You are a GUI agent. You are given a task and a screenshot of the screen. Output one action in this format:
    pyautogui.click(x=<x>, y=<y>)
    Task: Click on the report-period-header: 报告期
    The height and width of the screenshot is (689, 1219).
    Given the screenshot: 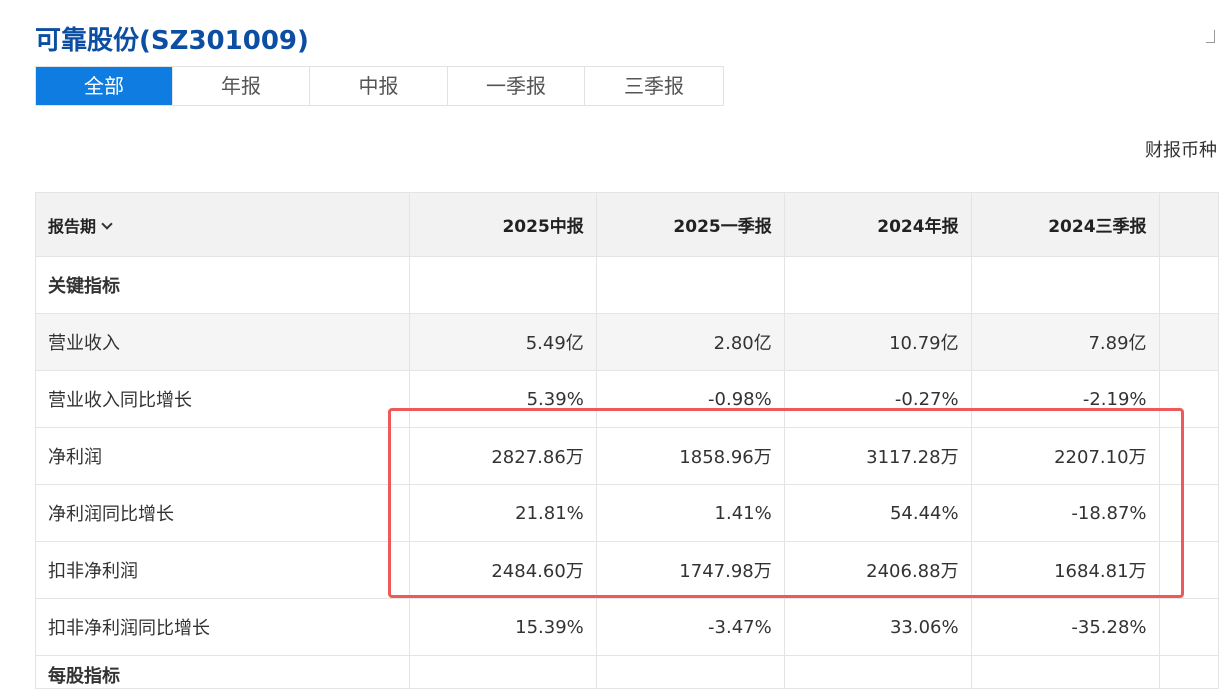 What is the action you would take?
    pyautogui.click(x=222, y=224)
    